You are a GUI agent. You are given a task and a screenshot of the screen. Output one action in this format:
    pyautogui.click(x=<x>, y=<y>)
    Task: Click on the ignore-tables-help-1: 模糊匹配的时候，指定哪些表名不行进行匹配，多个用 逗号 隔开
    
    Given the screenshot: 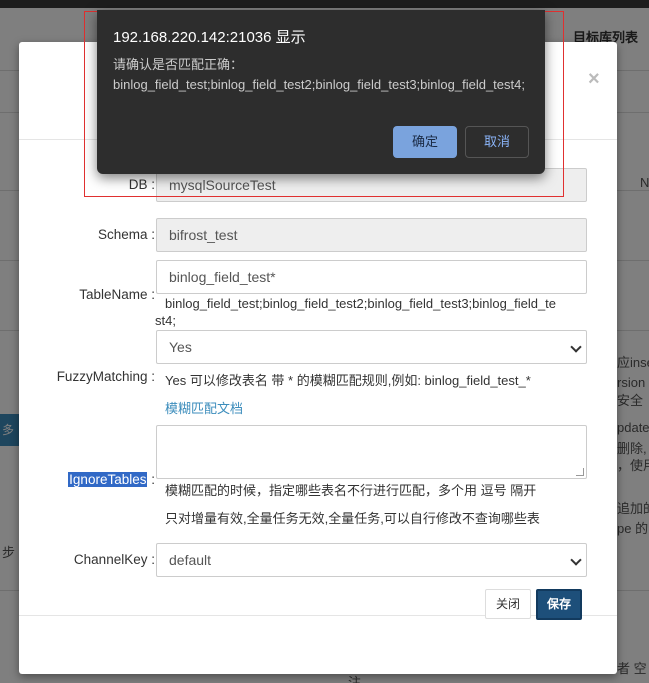 What is the action you would take?
    pyautogui.click(x=351, y=490)
    